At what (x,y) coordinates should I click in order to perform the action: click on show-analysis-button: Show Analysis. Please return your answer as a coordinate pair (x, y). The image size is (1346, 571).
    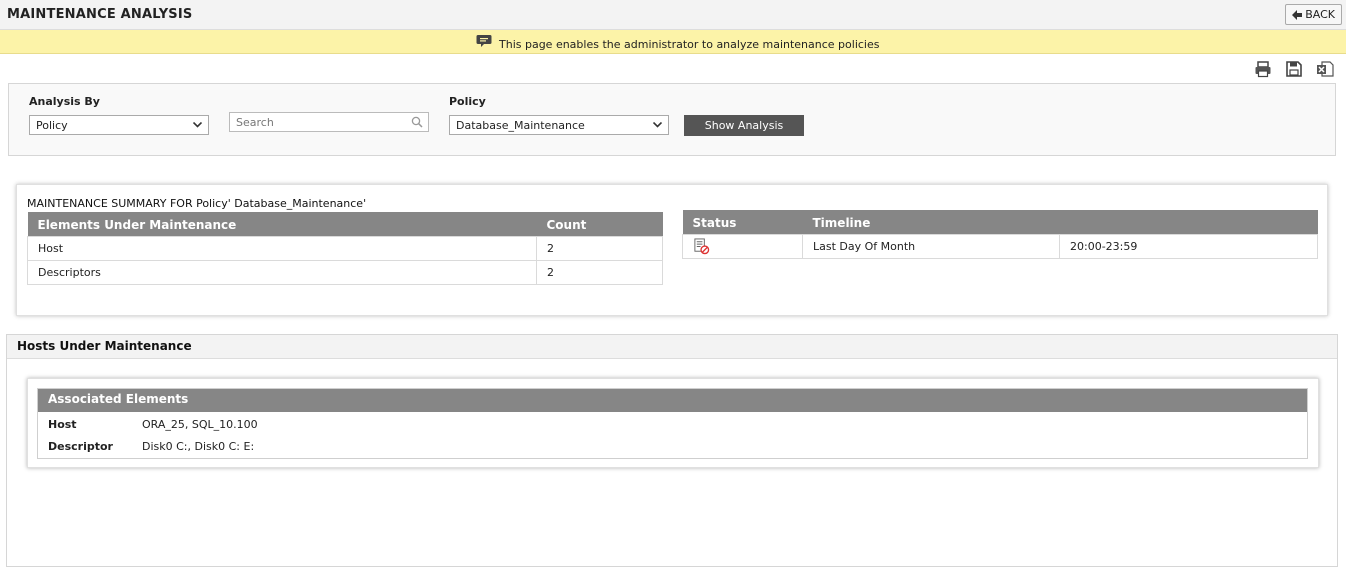
    Looking at the image, I should click on (744, 125).